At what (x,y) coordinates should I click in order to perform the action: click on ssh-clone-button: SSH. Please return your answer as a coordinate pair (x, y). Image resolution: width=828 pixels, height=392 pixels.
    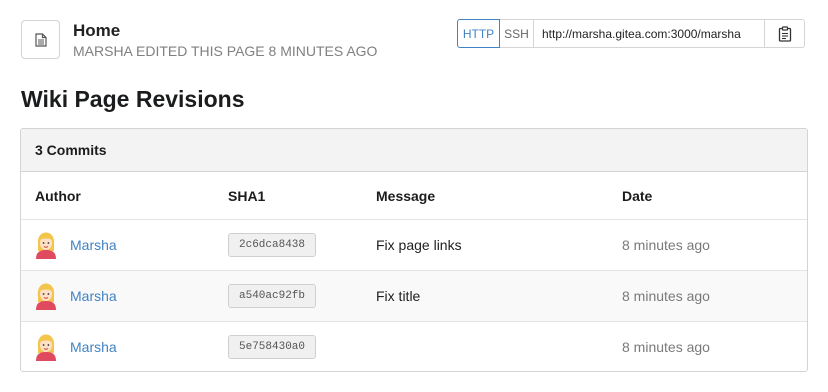
    Looking at the image, I should click on (517, 33).